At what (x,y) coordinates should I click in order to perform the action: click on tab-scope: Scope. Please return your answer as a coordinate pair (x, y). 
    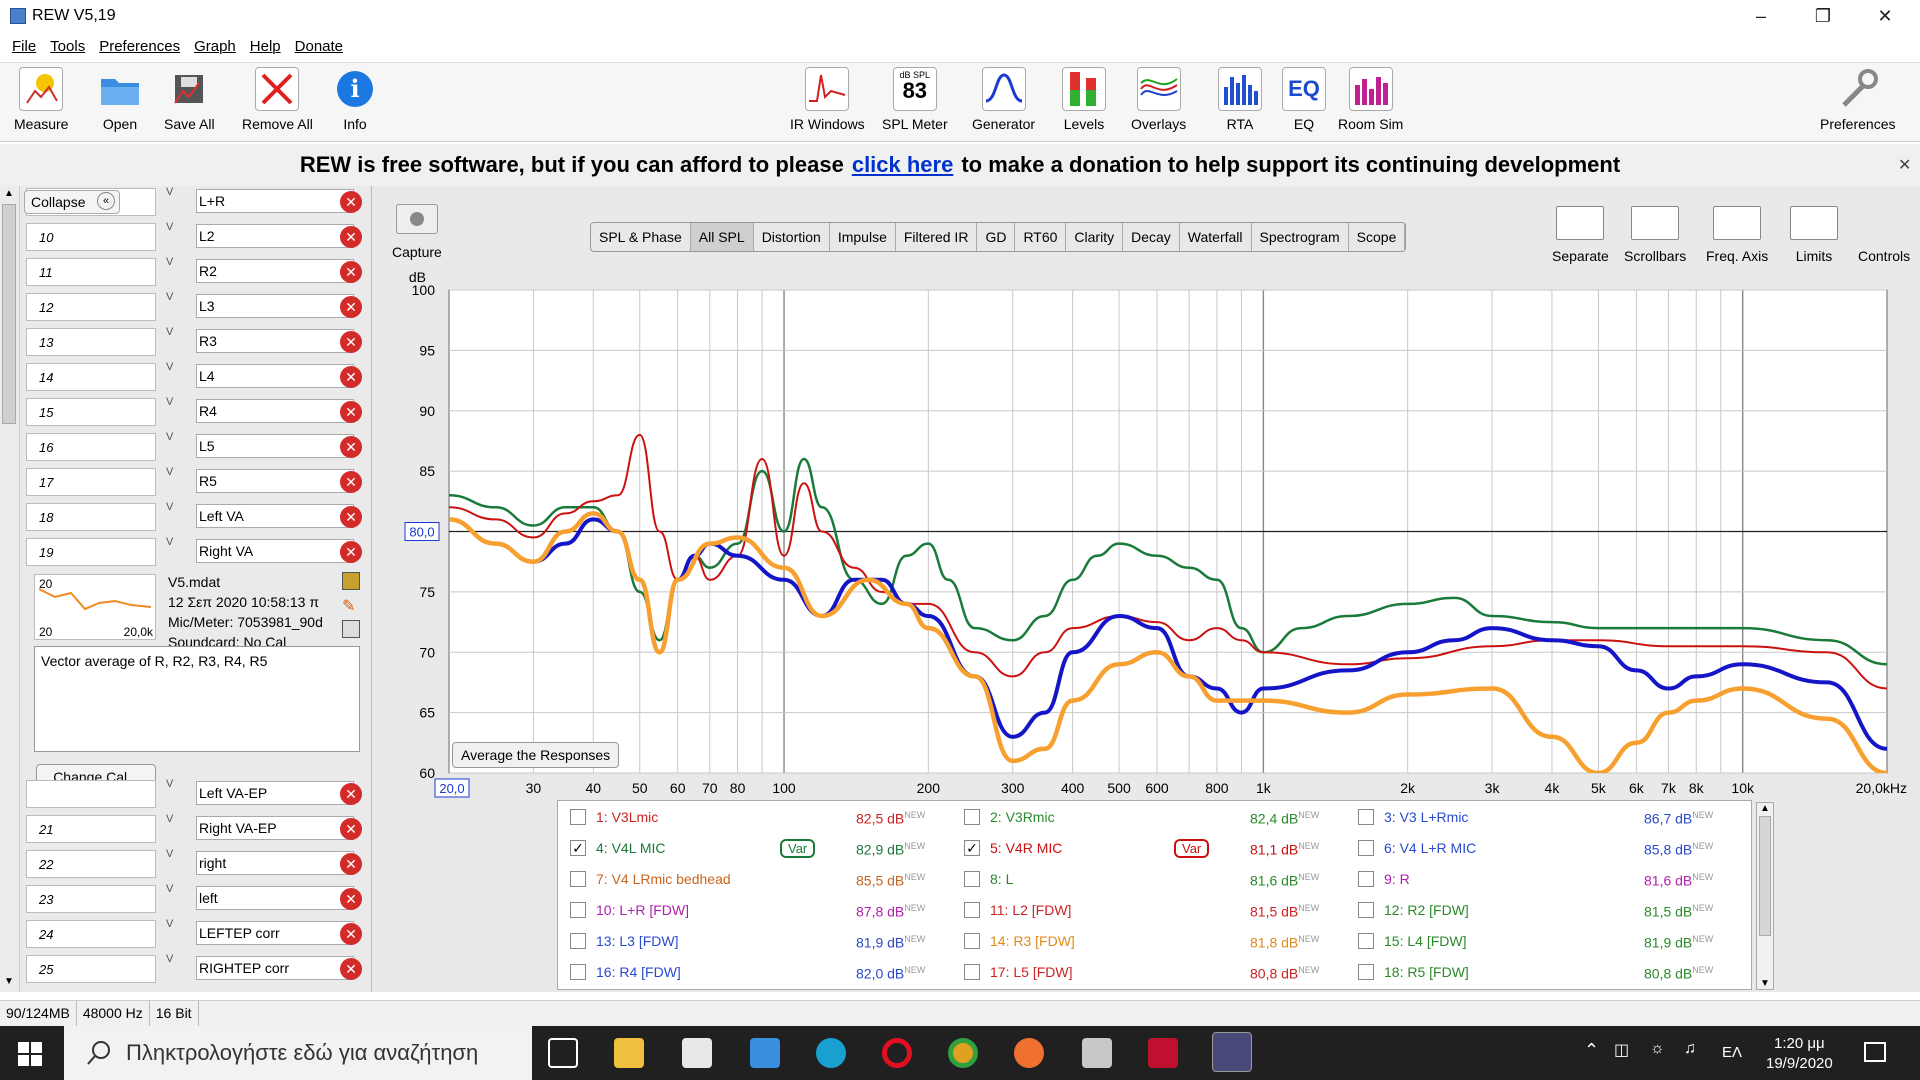
    Looking at the image, I should click on (1377, 237).